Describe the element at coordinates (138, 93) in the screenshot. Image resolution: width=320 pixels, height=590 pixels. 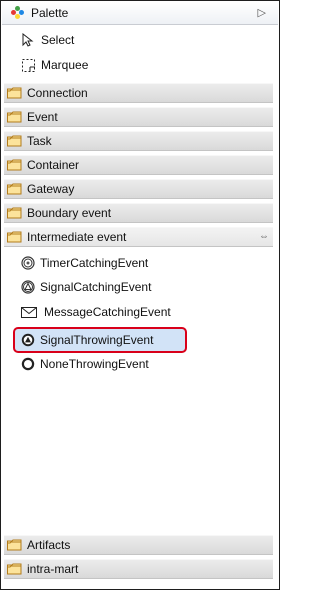
I see `drawer-connection: Connection` at that location.